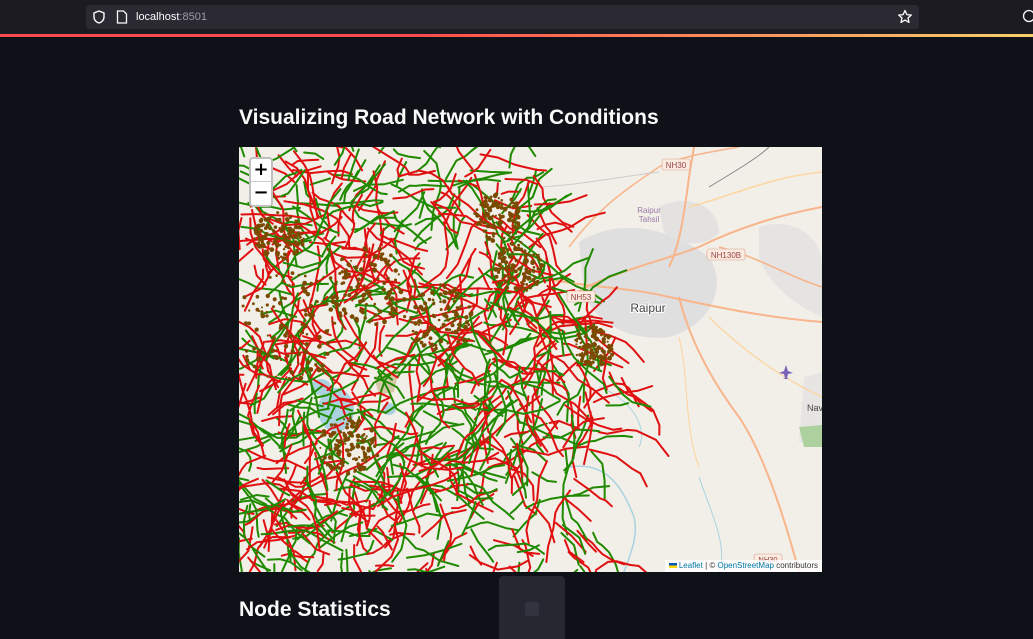 The height and width of the screenshot is (639, 1033). I want to click on extension-icon, so click(1027, 16).